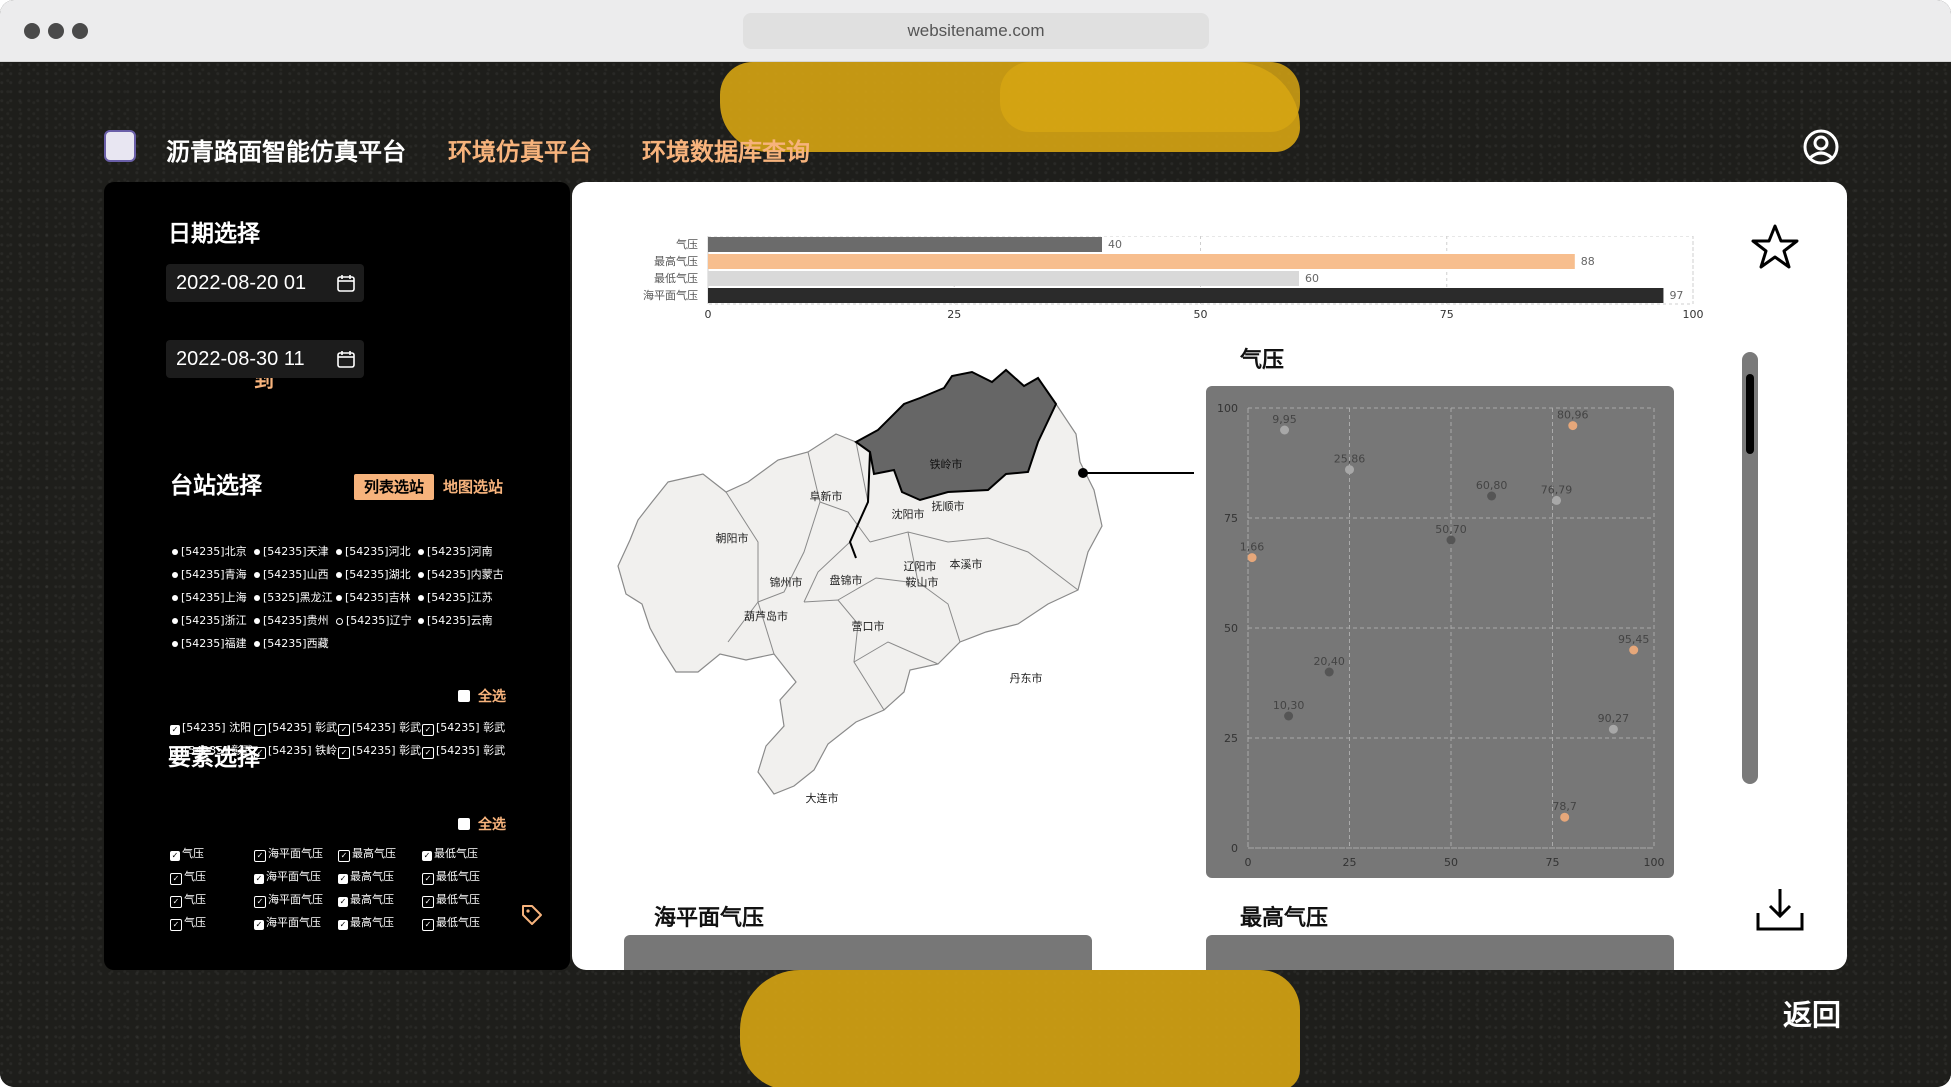 The height and width of the screenshot is (1087, 1951). I want to click on tag-icon, so click(532, 915).